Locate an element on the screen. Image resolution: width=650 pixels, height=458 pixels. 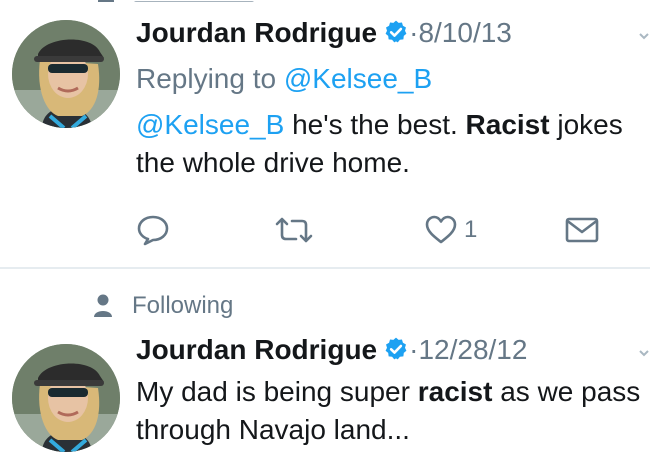
direct-message-button is located at coordinates (582, 230).